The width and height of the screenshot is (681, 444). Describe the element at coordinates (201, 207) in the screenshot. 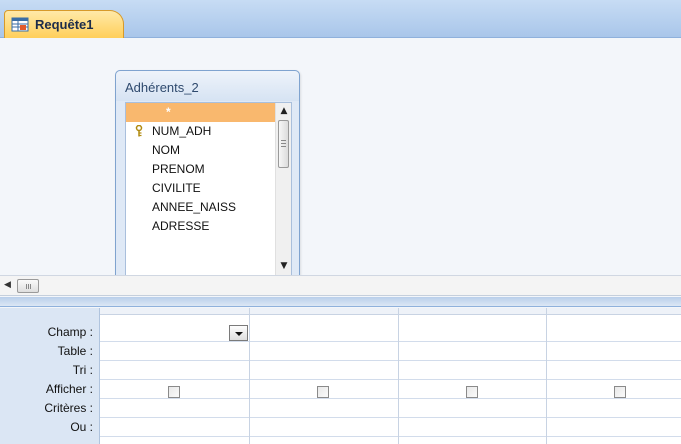

I see `field-item-annee-naiss: ANNEE_NAISS` at that location.